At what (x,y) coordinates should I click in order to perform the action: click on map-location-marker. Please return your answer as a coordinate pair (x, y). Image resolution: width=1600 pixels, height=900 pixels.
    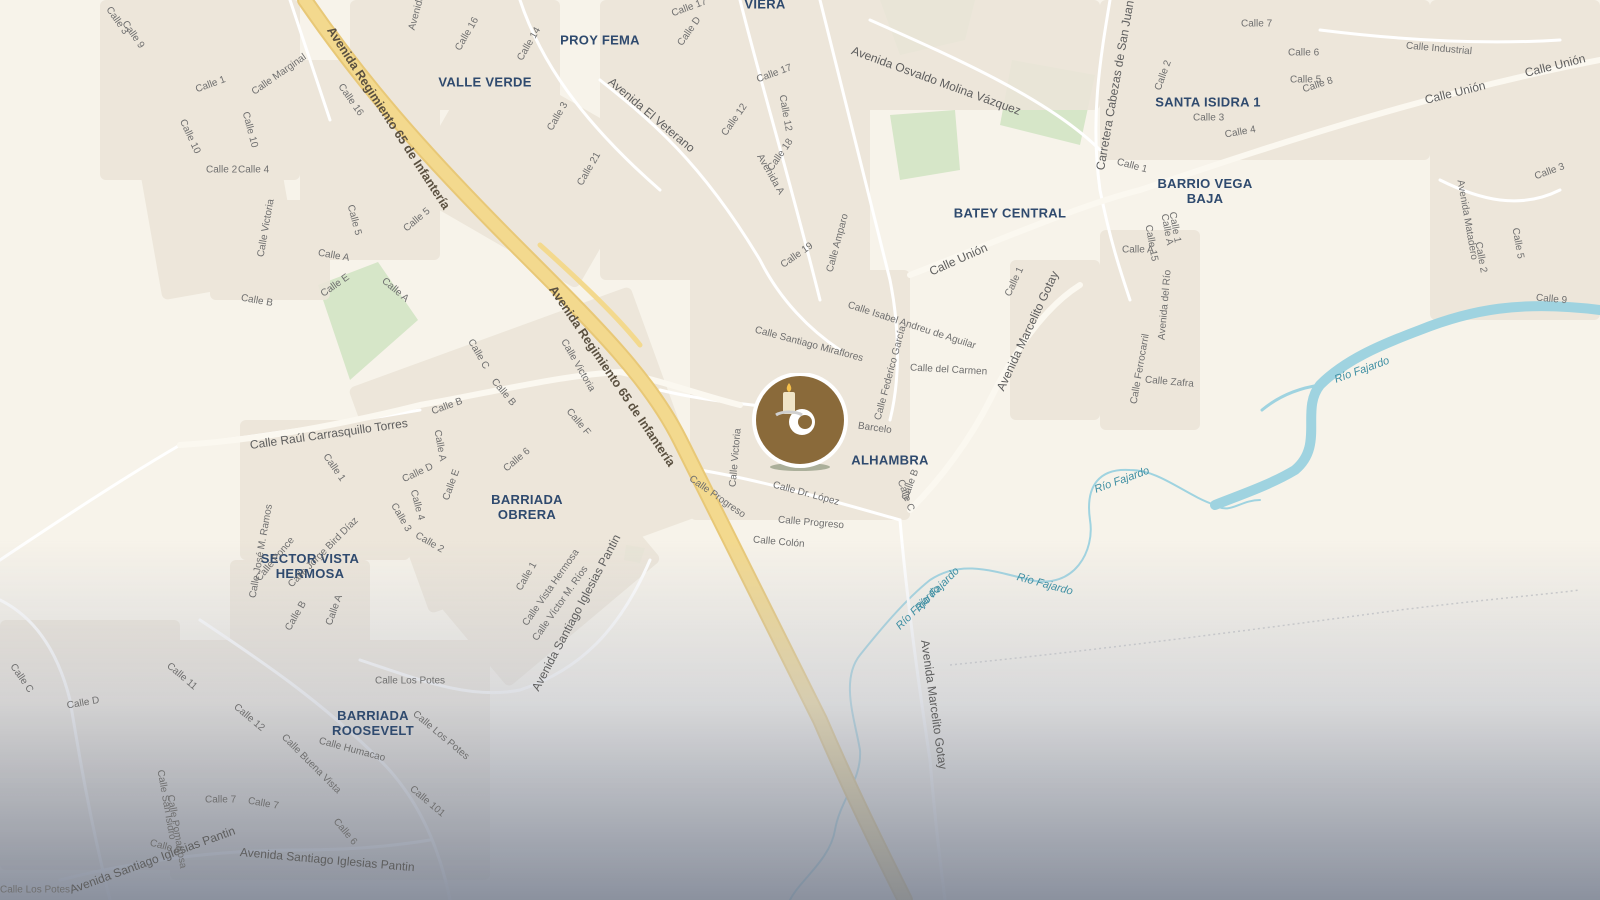
    Looking at the image, I should click on (801, 427).